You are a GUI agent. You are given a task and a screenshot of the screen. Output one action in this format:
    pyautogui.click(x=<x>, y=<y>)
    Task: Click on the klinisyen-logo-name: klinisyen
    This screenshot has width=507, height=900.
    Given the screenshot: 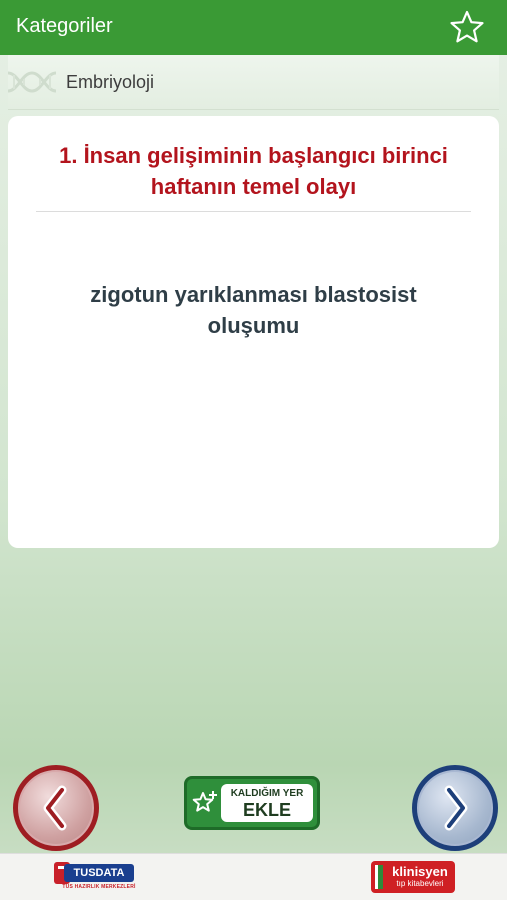 What is the action you would take?
    pyautogui.click(x=420, y=871)
    